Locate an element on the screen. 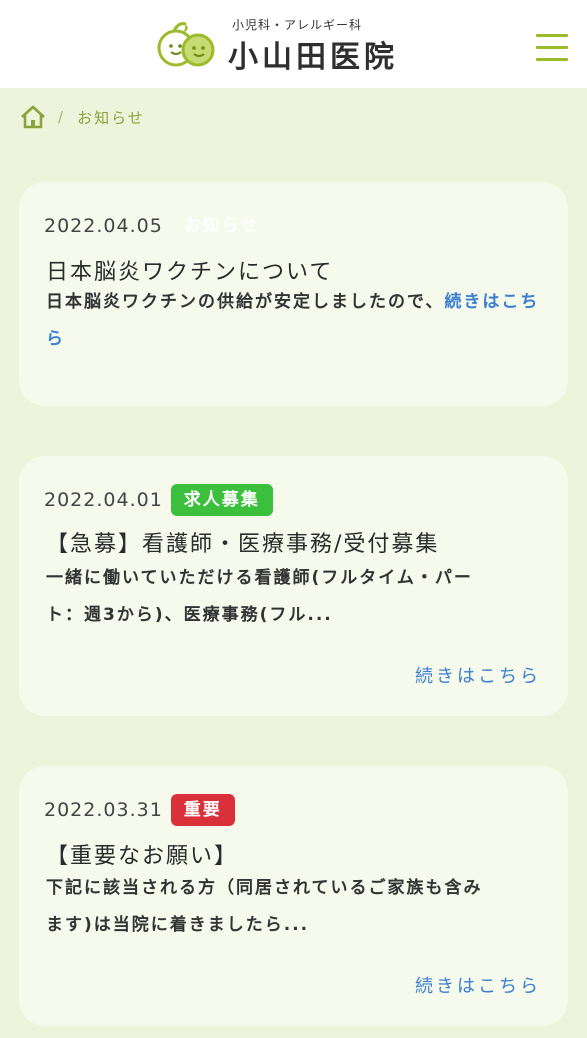 The image size is (587, 1038). post-title: 【重要なお願い】 is located at coordinates (142, 854).